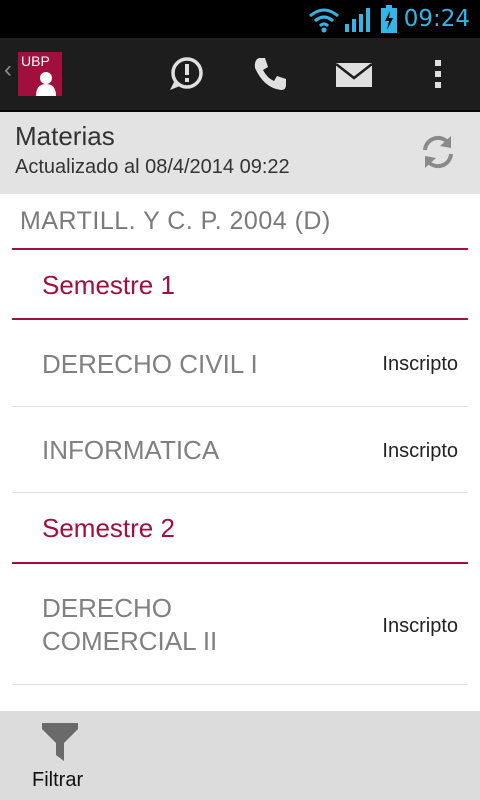 This screenshot has width=480, height=800. Describe the element at coordinates (357, 20) in the screenshot. I see `signal-icon` at that location.